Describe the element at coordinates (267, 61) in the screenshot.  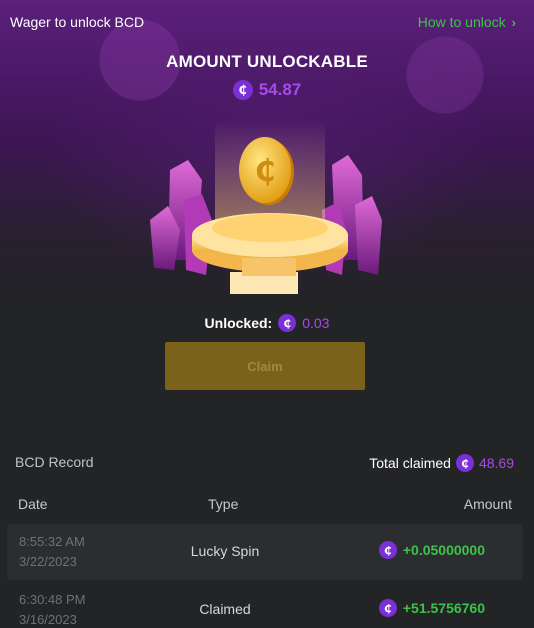
I see `amount-unlockable-title: AMOUNT UNLOCKABLE` at that location.